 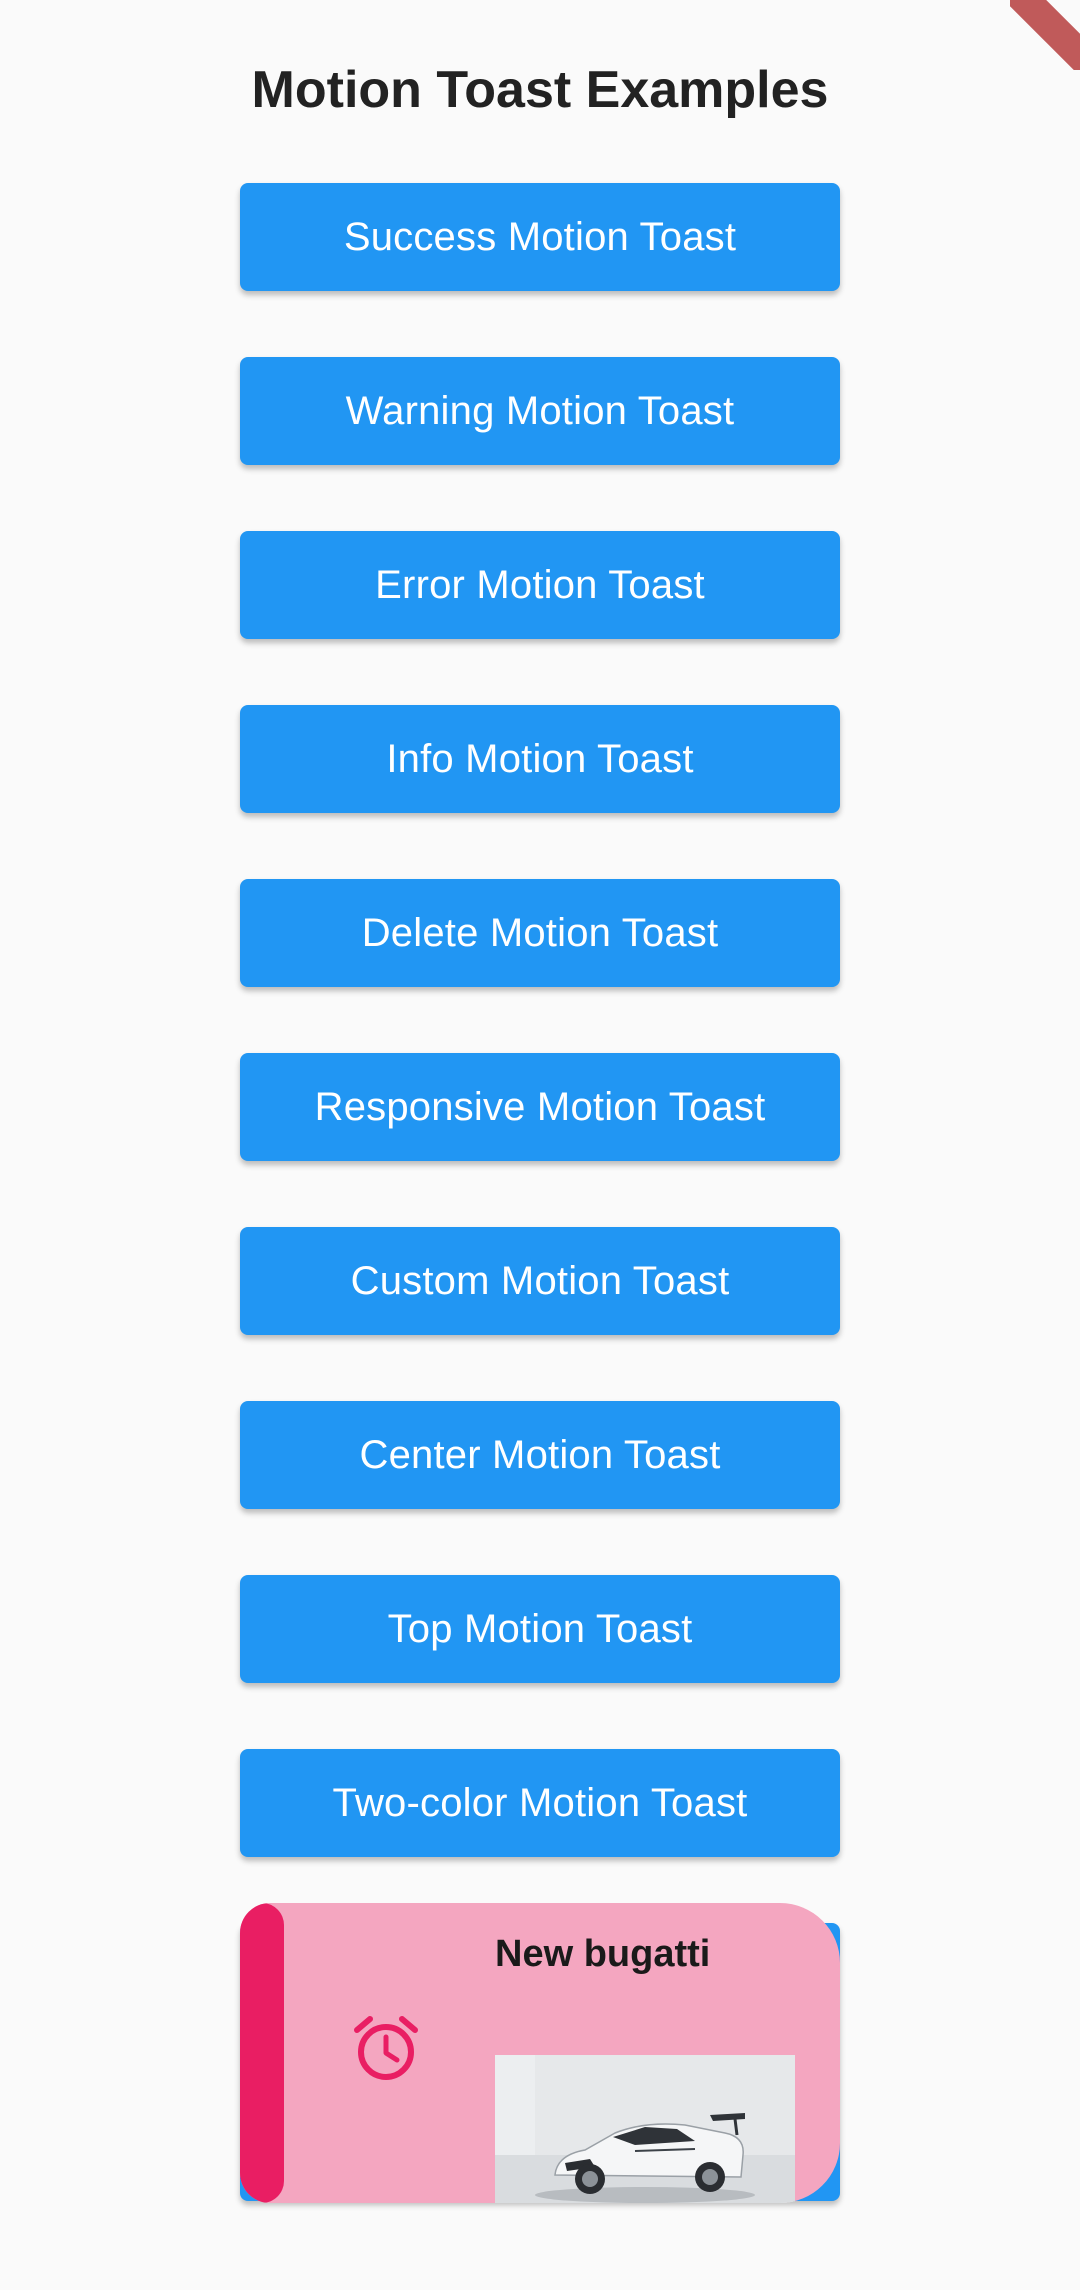 What do you see at coordinates (645, 2129) in the screenshot?
I see `car-image` at bounding box center [645, 2129].